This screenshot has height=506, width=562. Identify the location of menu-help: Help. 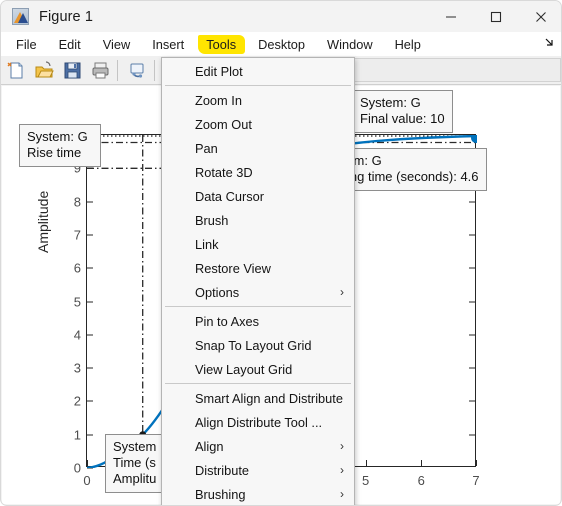
(408, 44).